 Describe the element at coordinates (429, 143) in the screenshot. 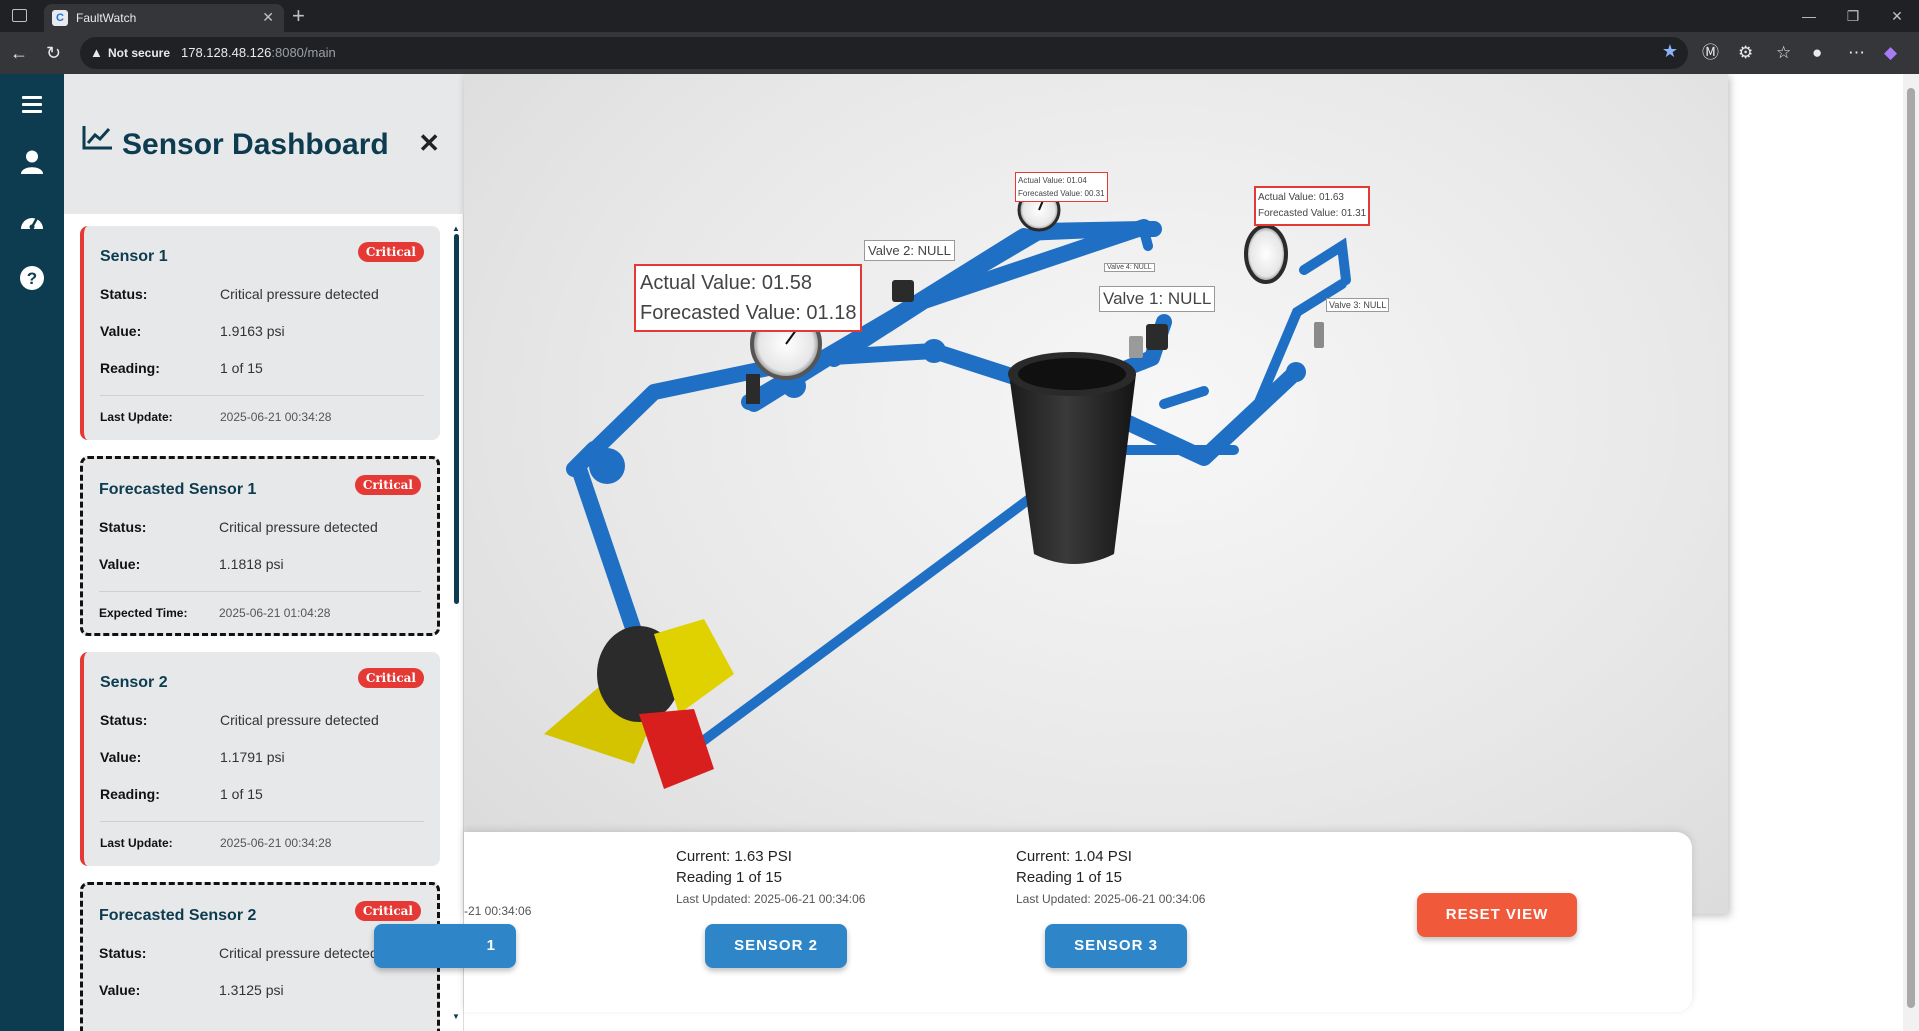

I see `panel-close-icon: ✕` at that location.